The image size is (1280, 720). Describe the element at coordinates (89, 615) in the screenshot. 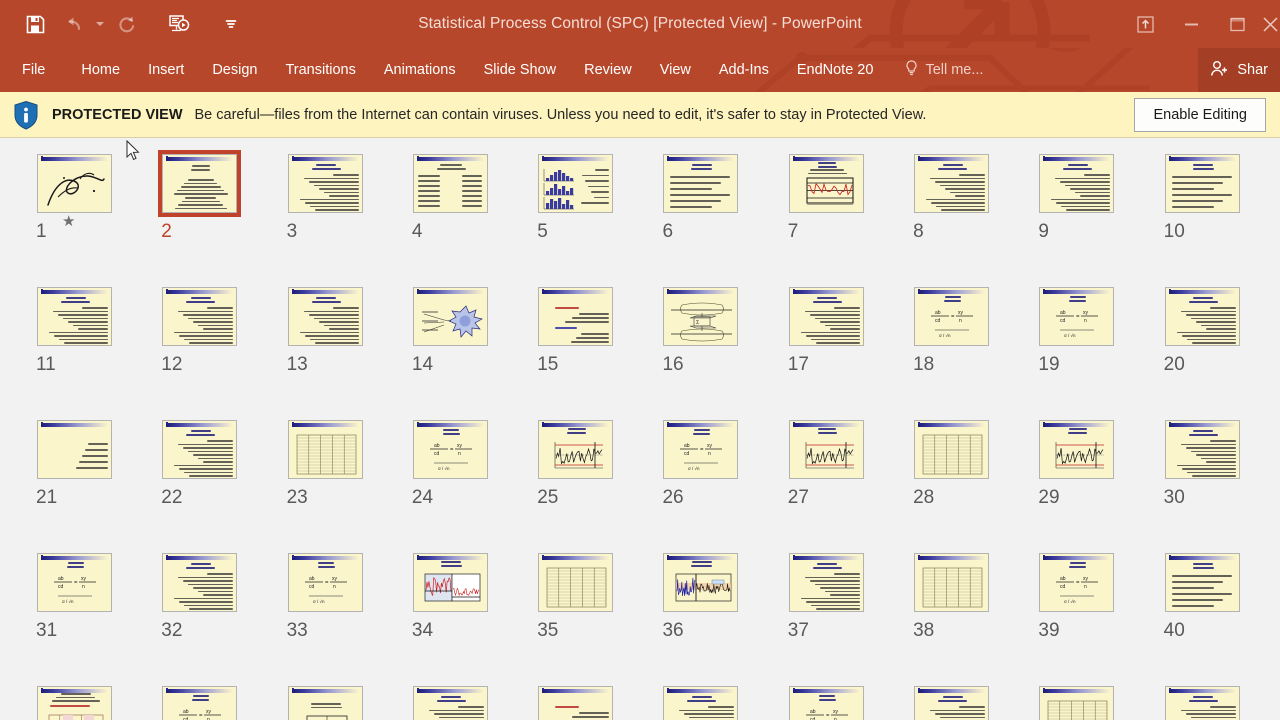

I see `slide-thumbnail-31: ab cd = xy n σ / √n 31` at that location.